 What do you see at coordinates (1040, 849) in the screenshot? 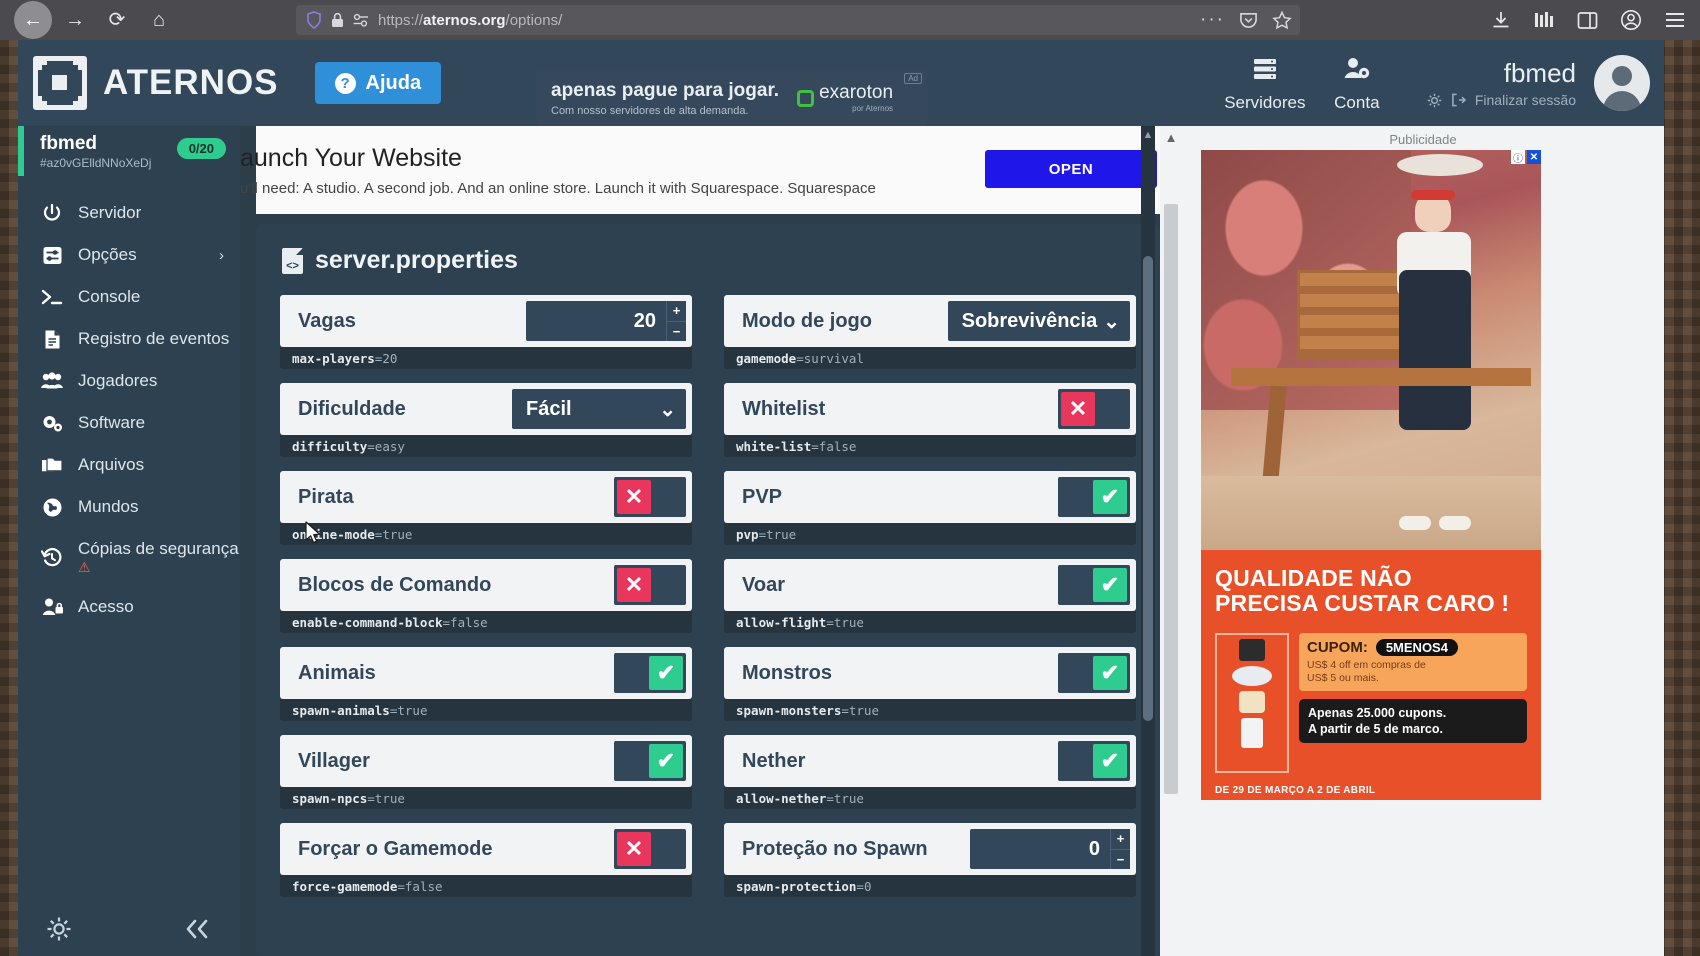
I see `option-value-input: 0` at bounding box center [1040, 849].